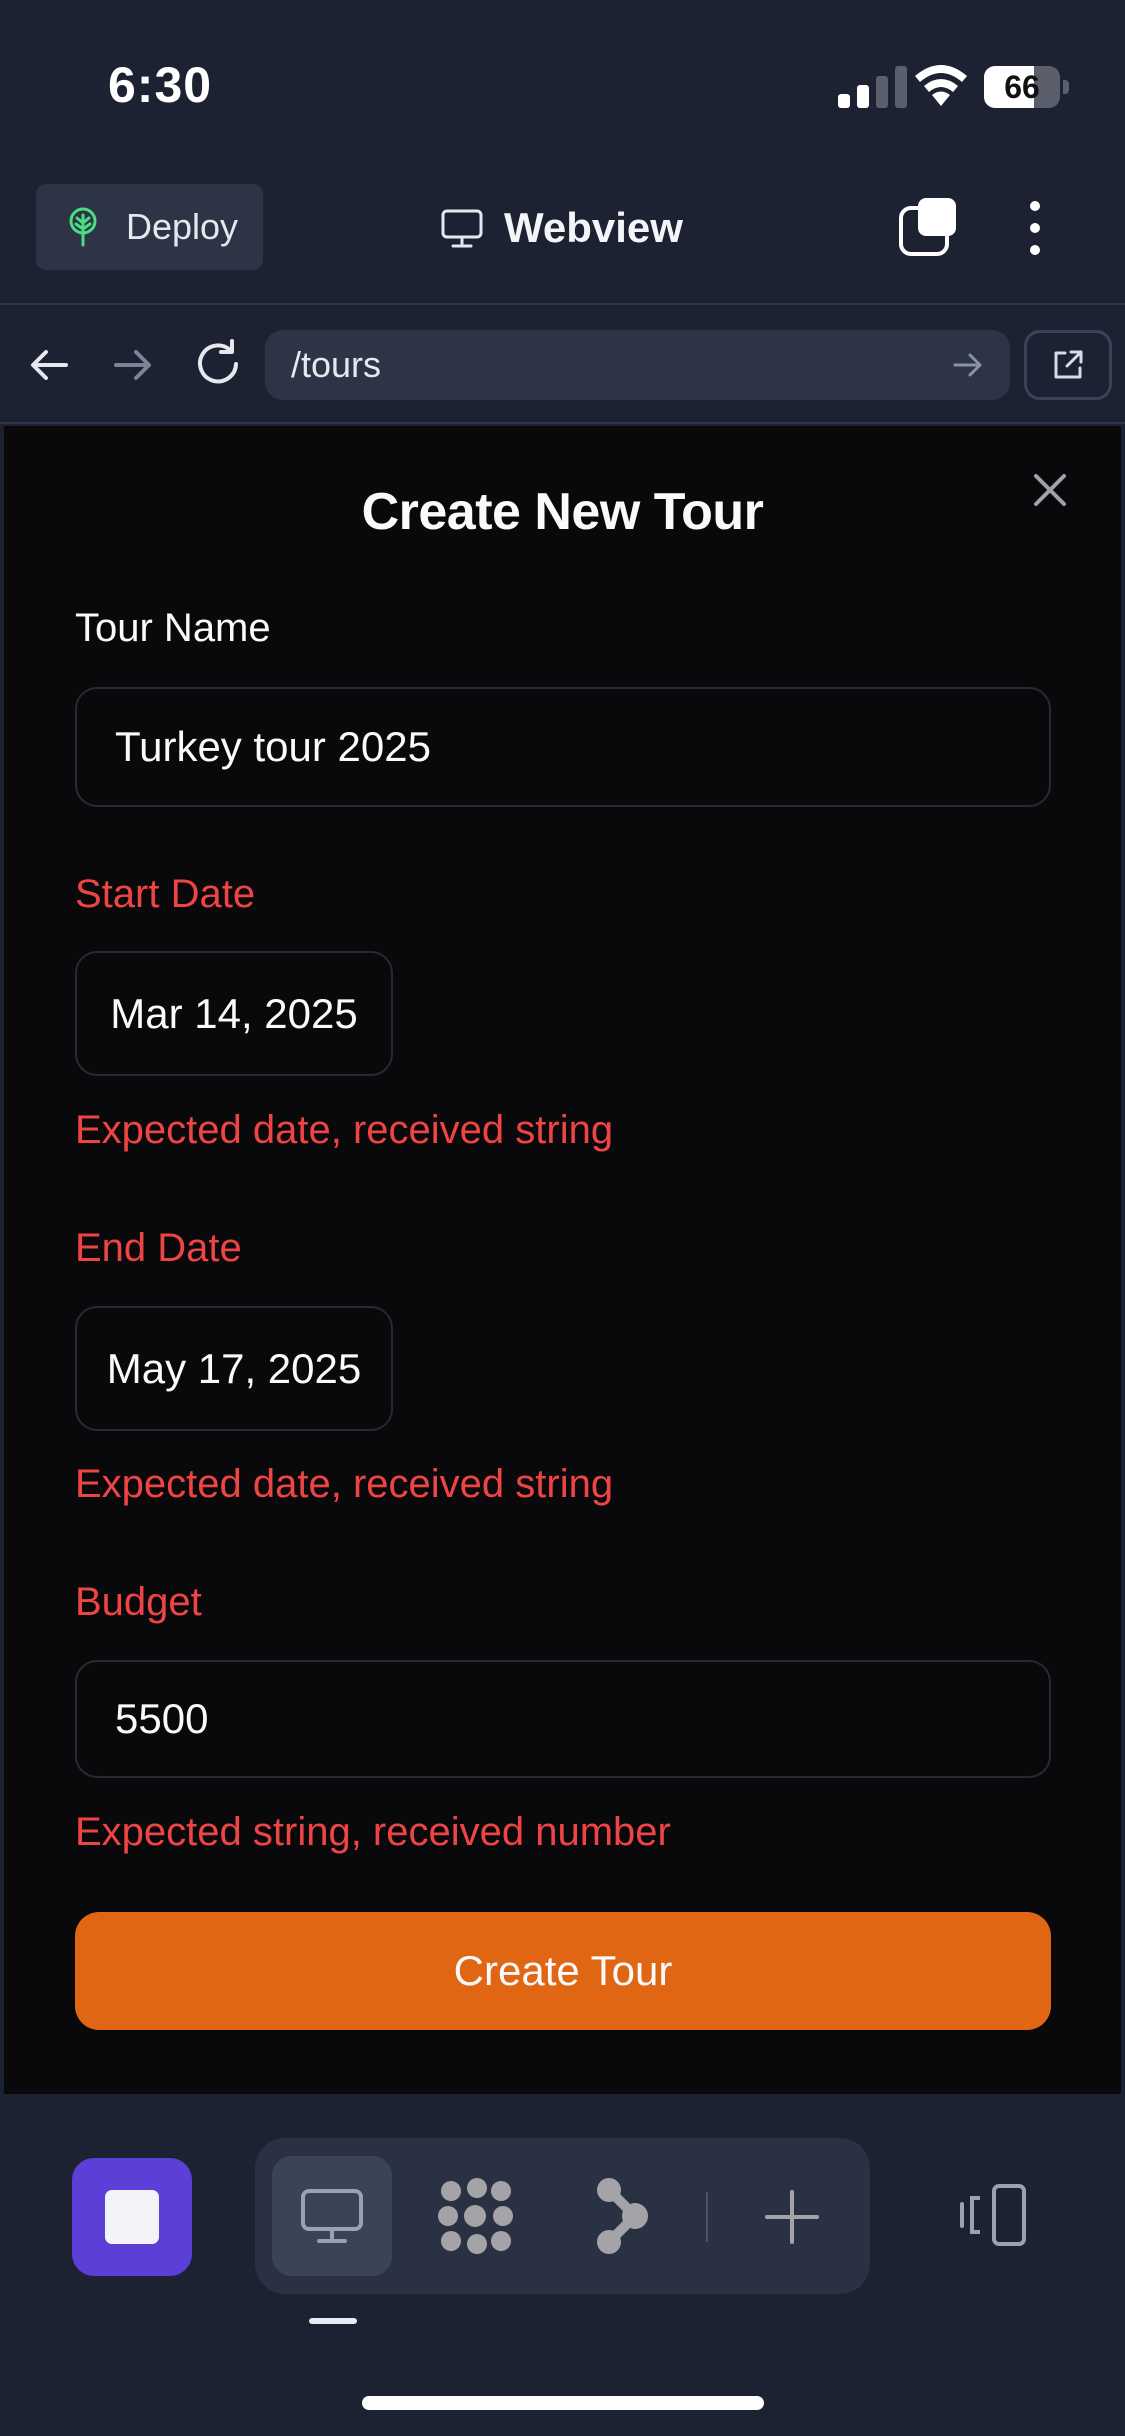 Image resolution: width=1125 pixels, height=2436 pixels. What do you see at coordinates (563, 2403) in the screenshot?
I see `home-indicator` at bounding box center [563, 2403].